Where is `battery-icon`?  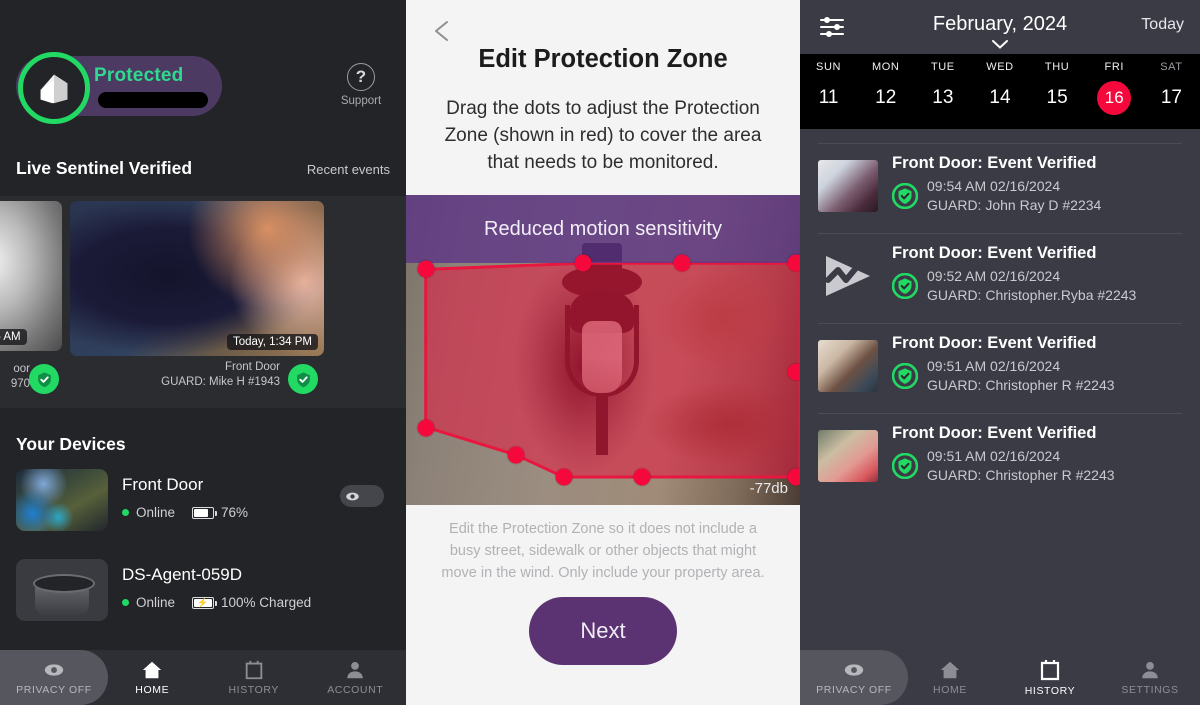
battery-icon is located at coordinates (205, 512).